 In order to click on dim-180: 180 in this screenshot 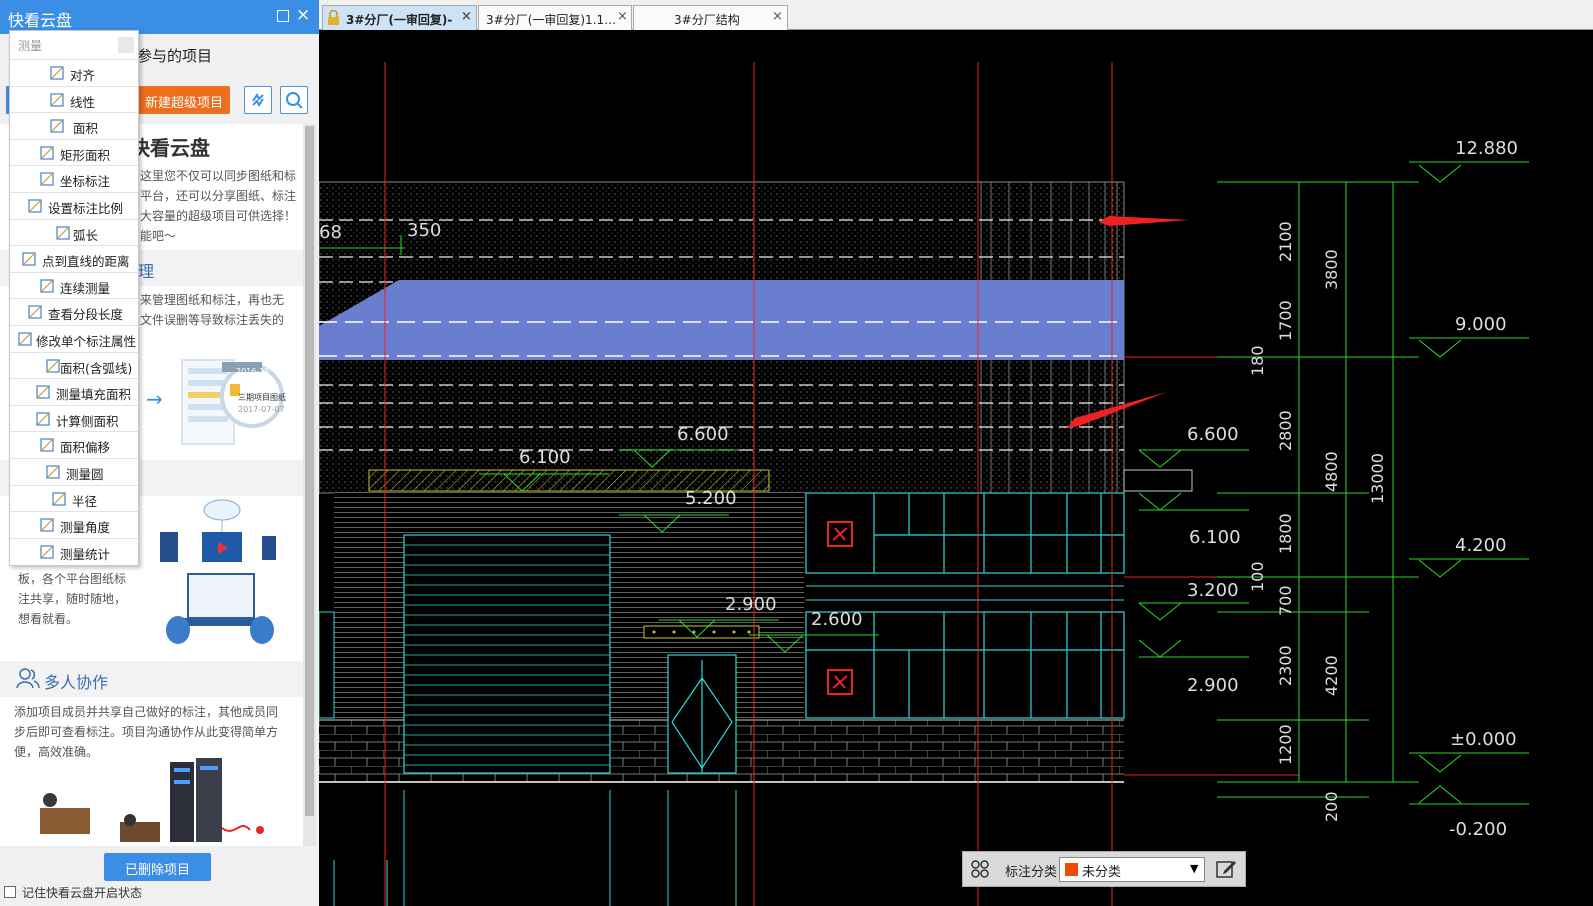, I will do `click(1257, 360)`.